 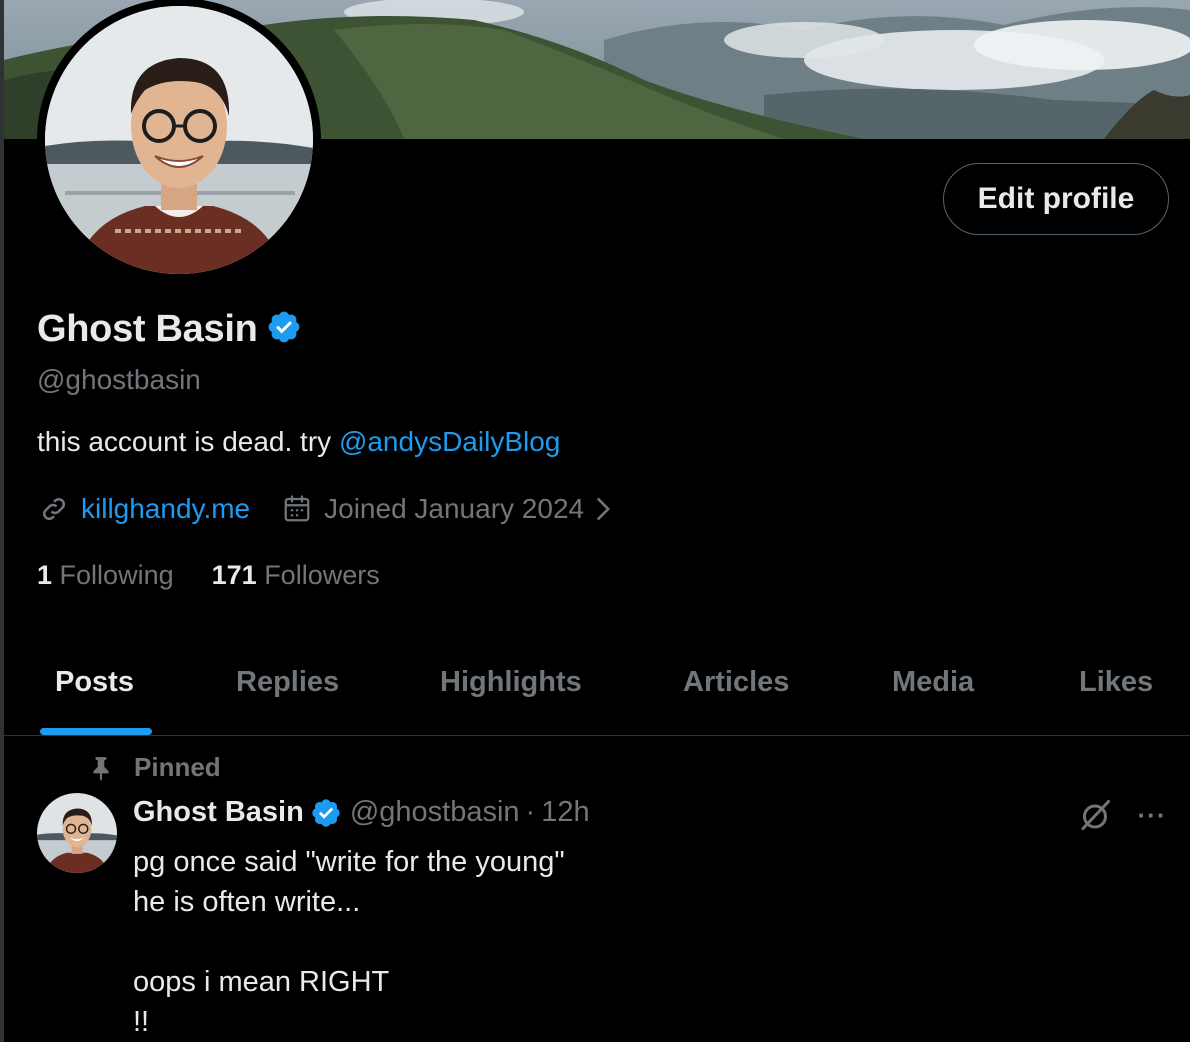 I want to click on post-header: Ghost Basin @ghostbasin · 12h, so click(x=361, y=812).